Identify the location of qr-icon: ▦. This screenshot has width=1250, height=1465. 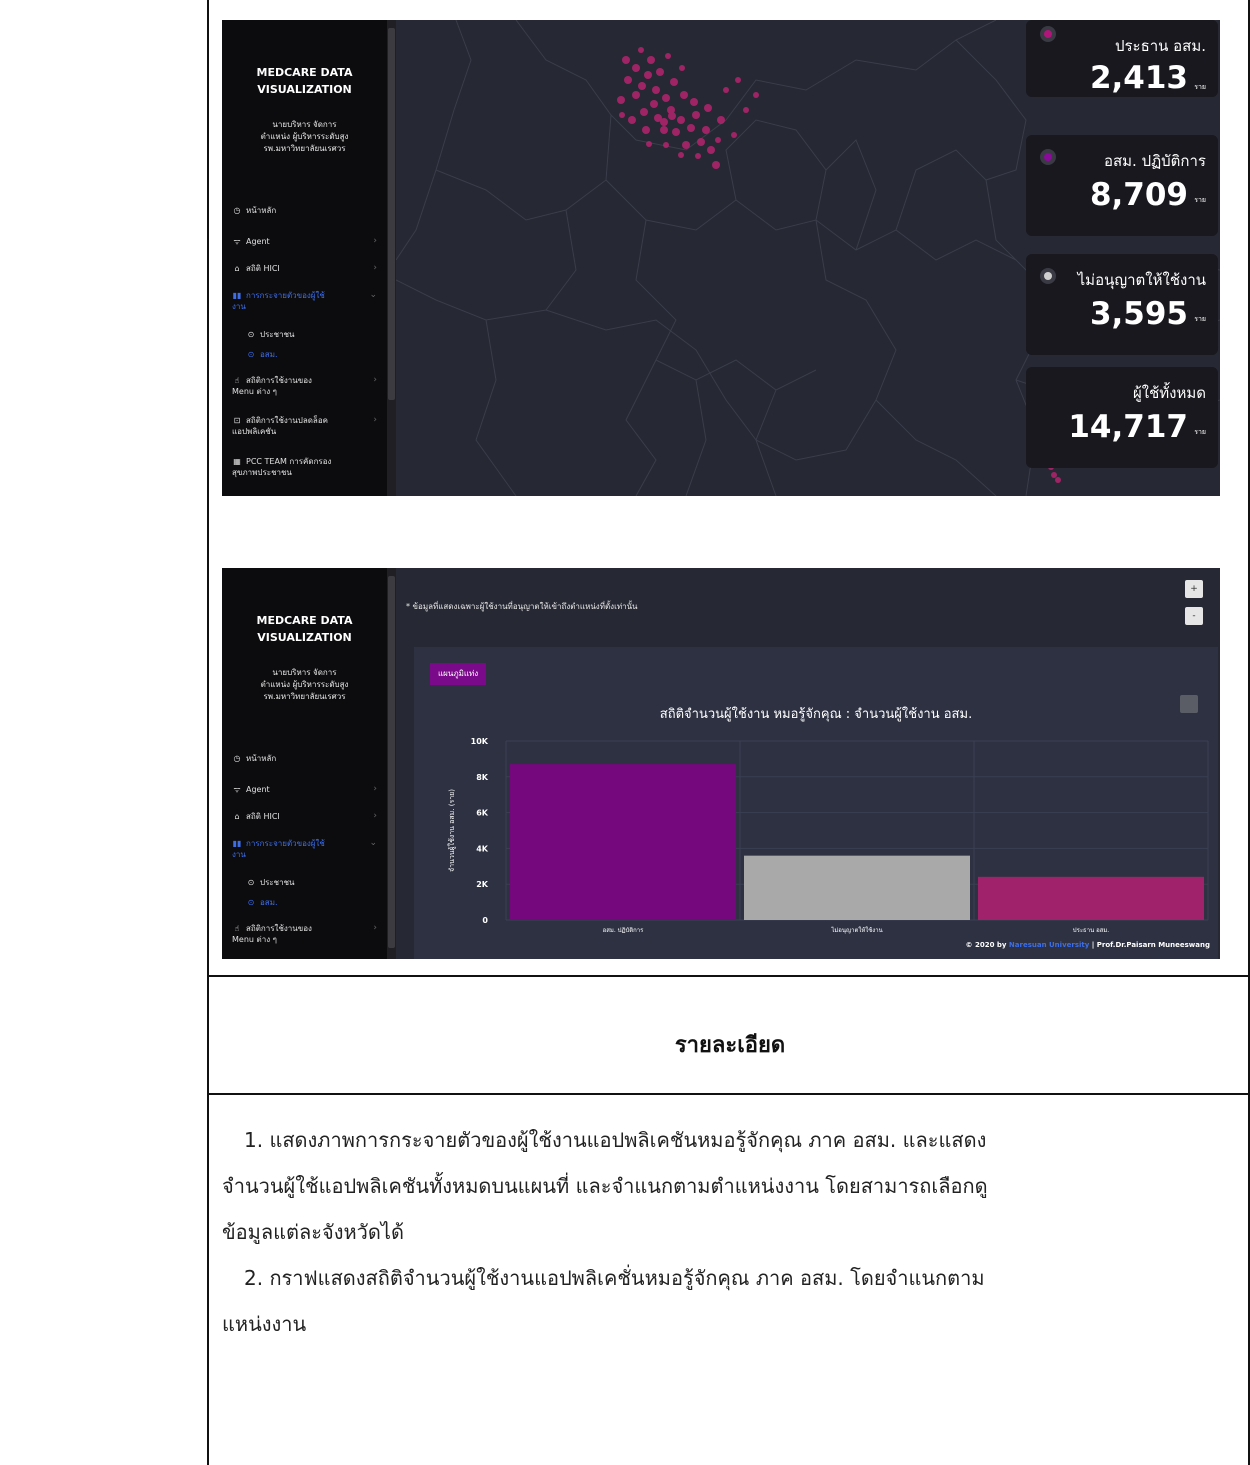
(237, 461).